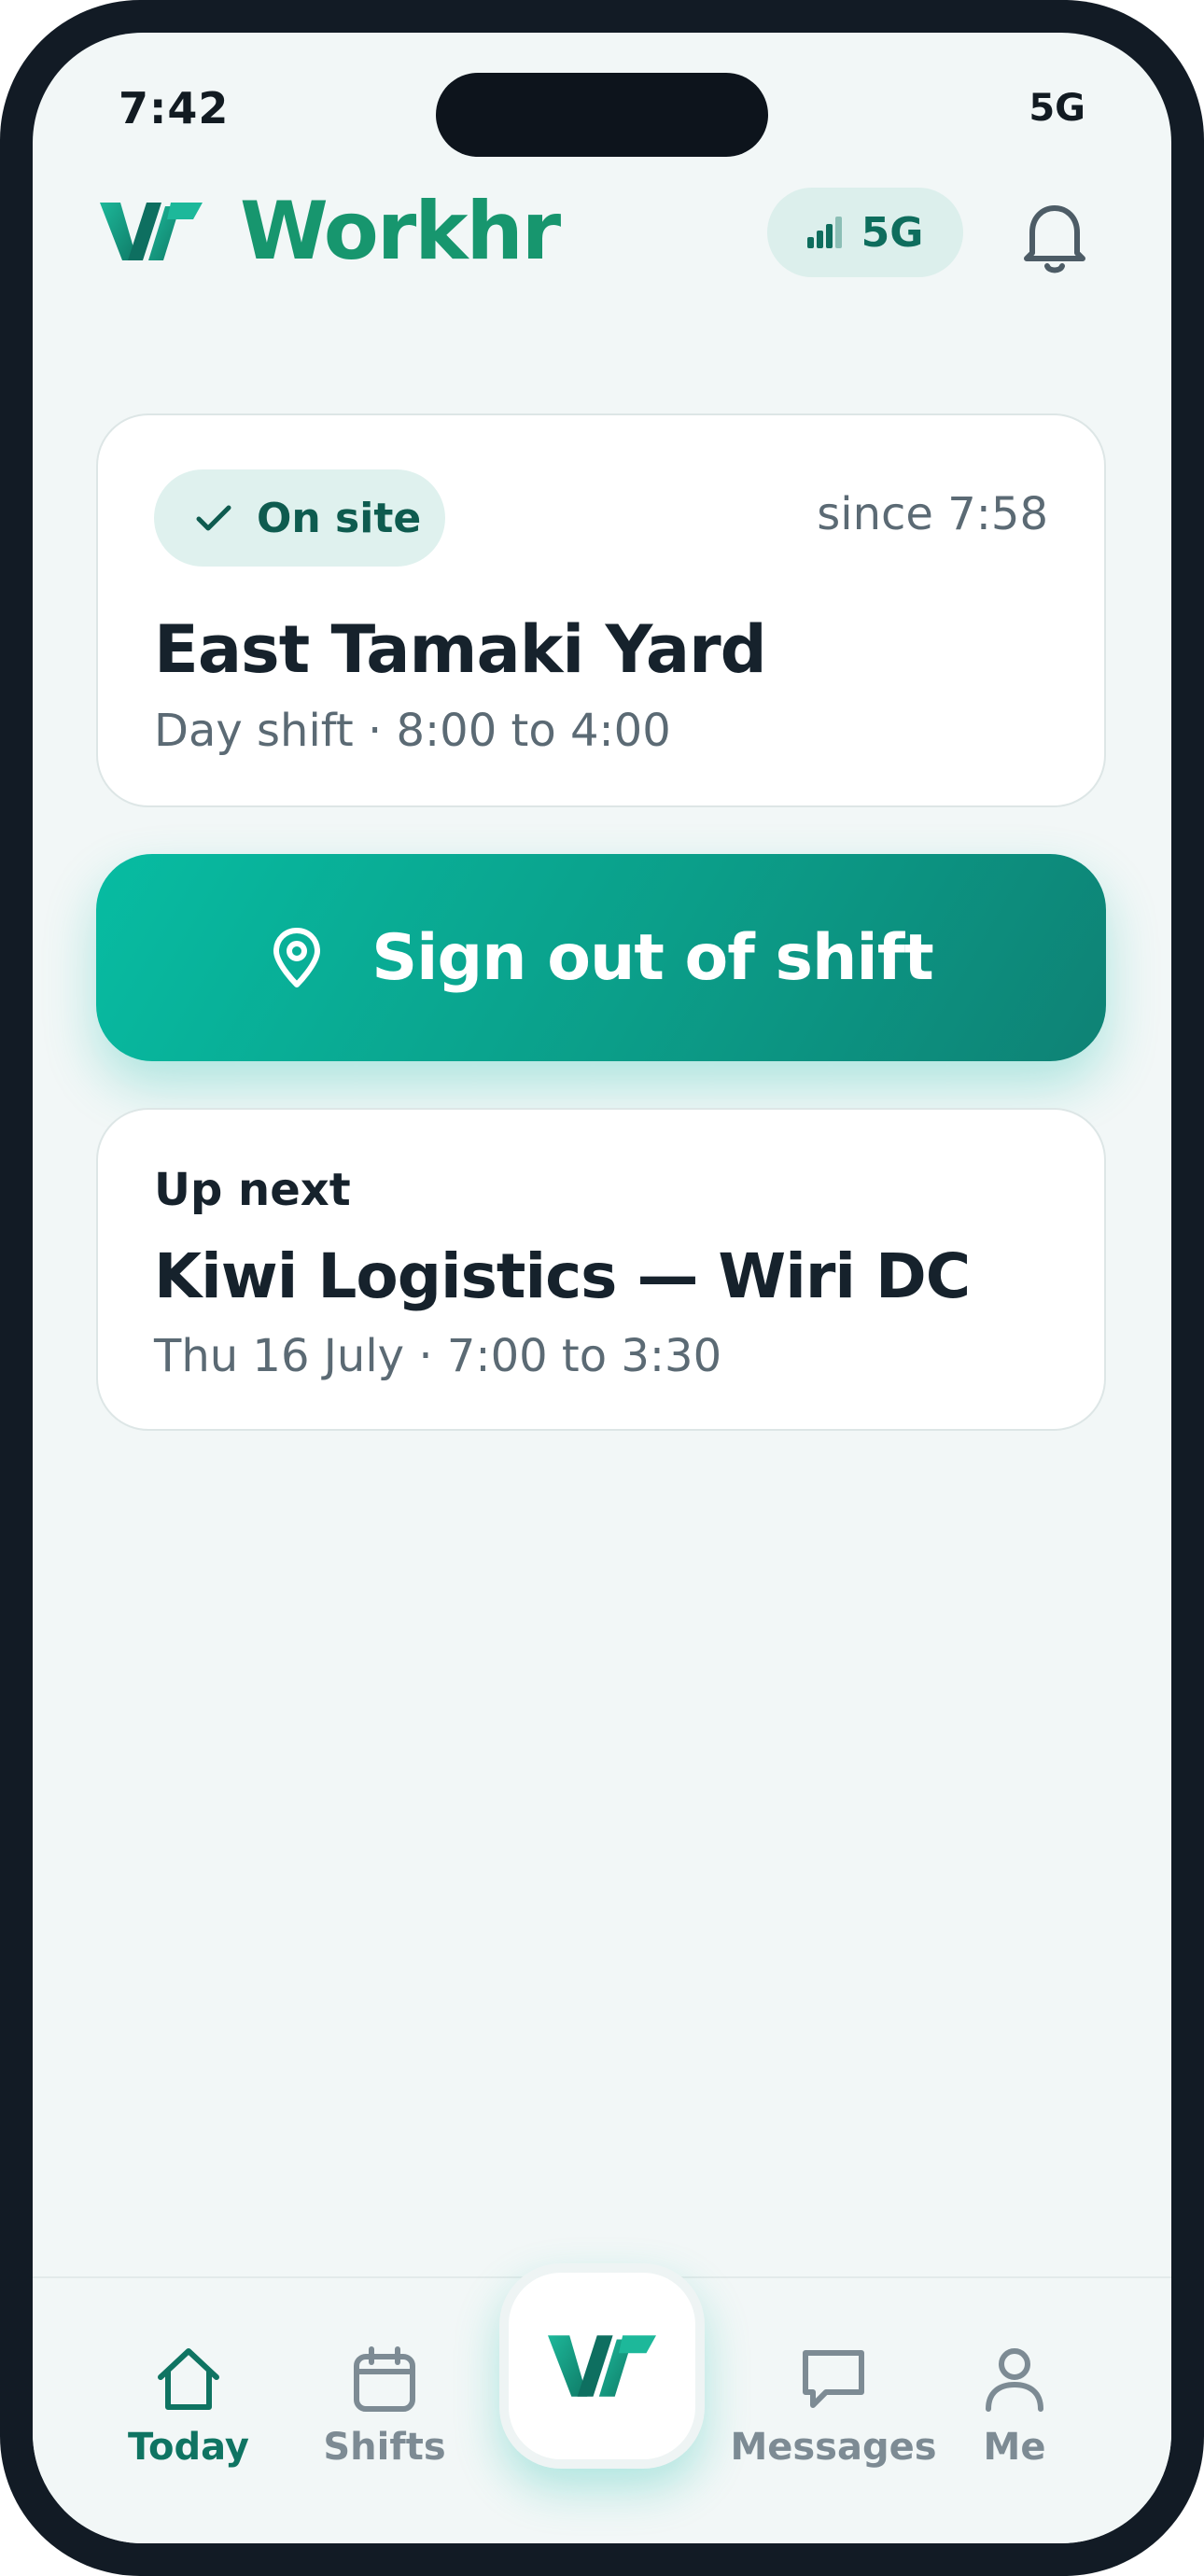 This screenshot has width=1204, height=2576. What do you see at coordinates (438, 1356) in the screenshot?
I see `next-shift-details: Thu 16 July · 7:00 to 3:30` at bounding box center [438, 1356].